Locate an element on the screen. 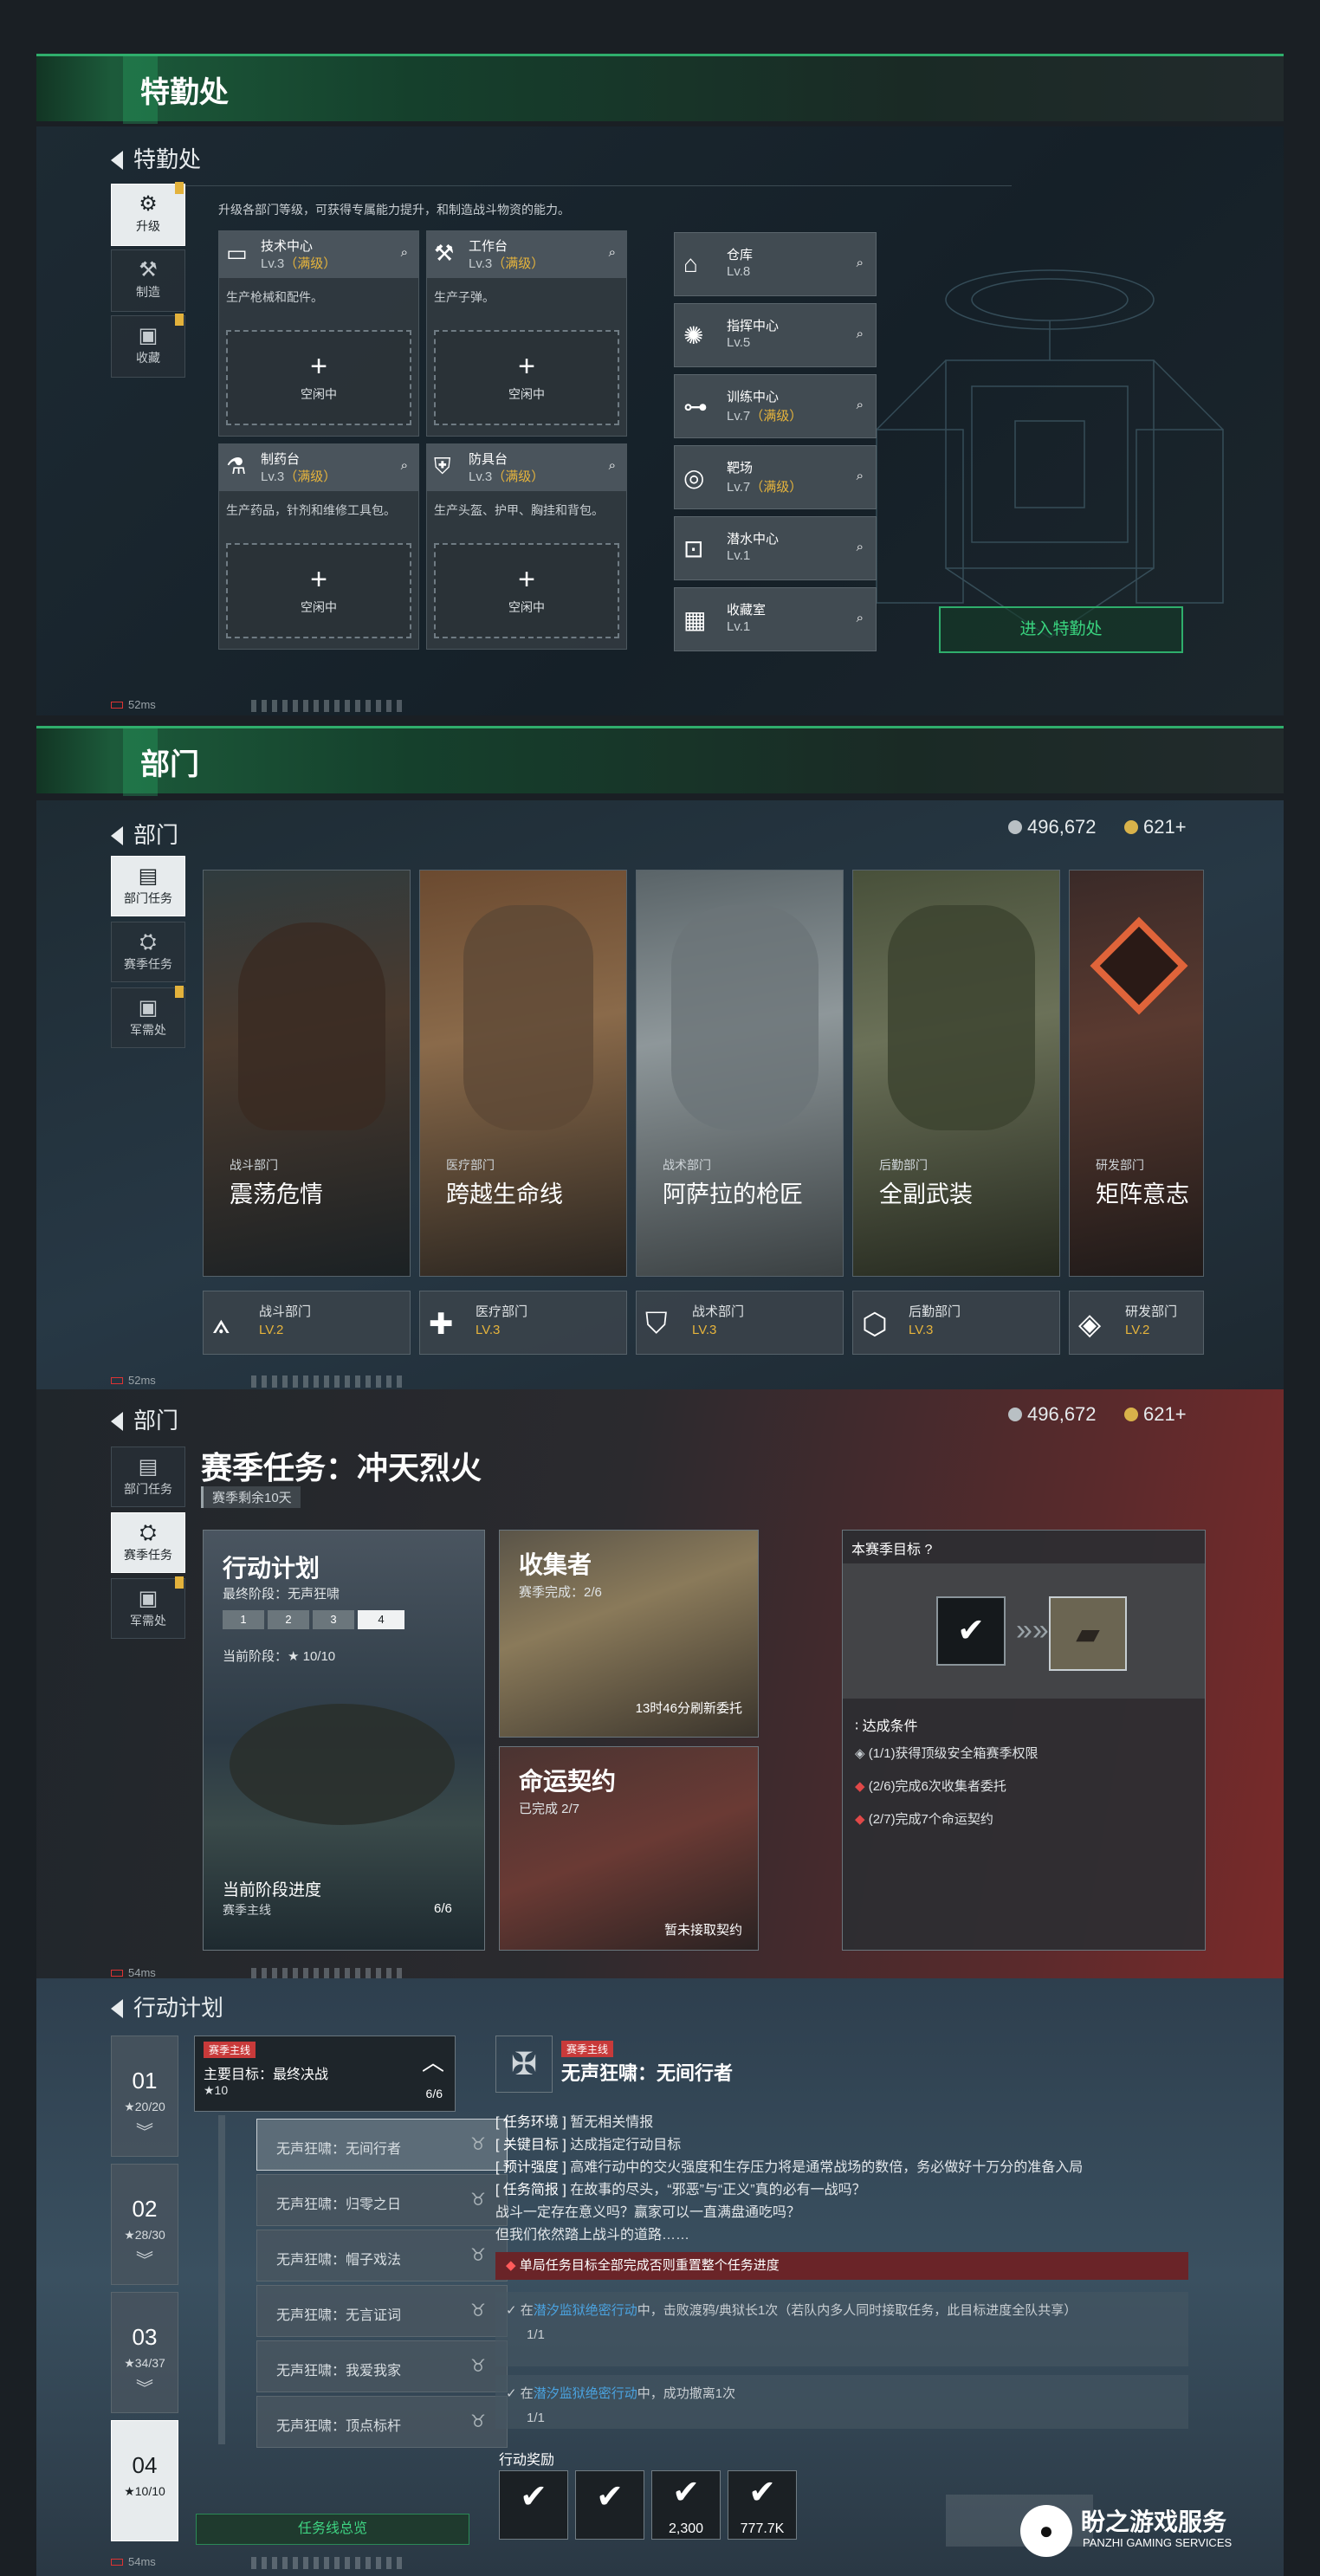 The height and width of the screenshot is (2576, 1320). facility-card-tech: ▭ 技术中心 Lv.3（满级） ⌕ 生产枪械和配件。 + 空闲中 is located at coordinates (318, 333).